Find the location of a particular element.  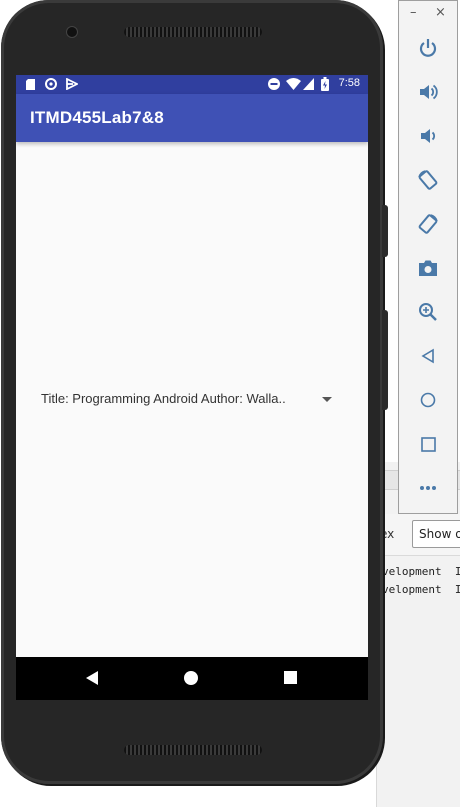

camera-icon is located at coordinates (428, 268).